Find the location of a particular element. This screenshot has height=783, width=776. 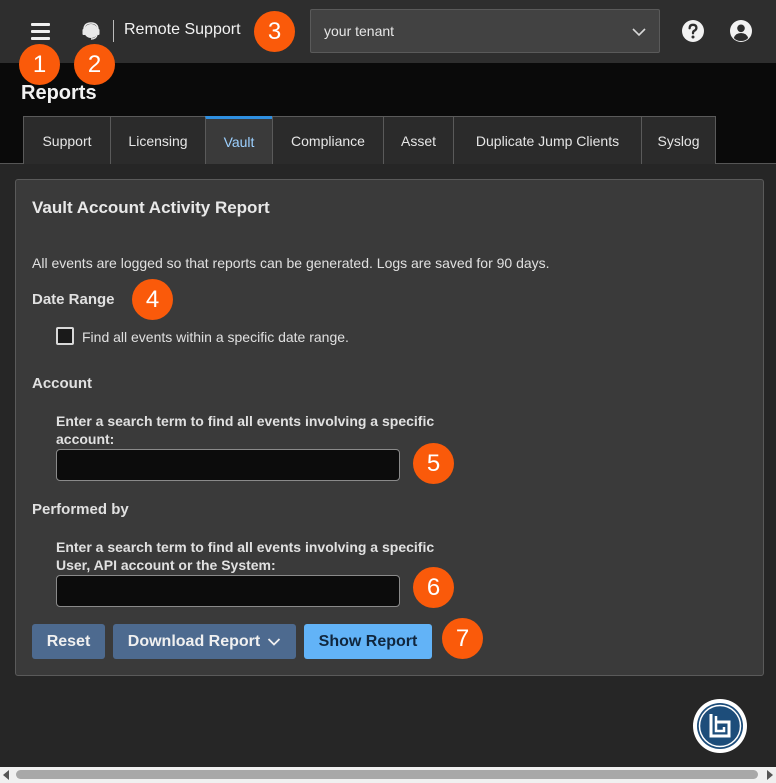

tab-vault: Vault is located at coordinates (239, 140).